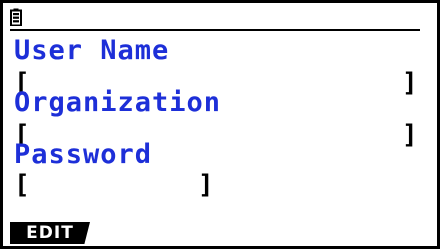 The width and height of the screenshot is (440, 249). I want to click on password-open-bracket: [, so click(22, 185).